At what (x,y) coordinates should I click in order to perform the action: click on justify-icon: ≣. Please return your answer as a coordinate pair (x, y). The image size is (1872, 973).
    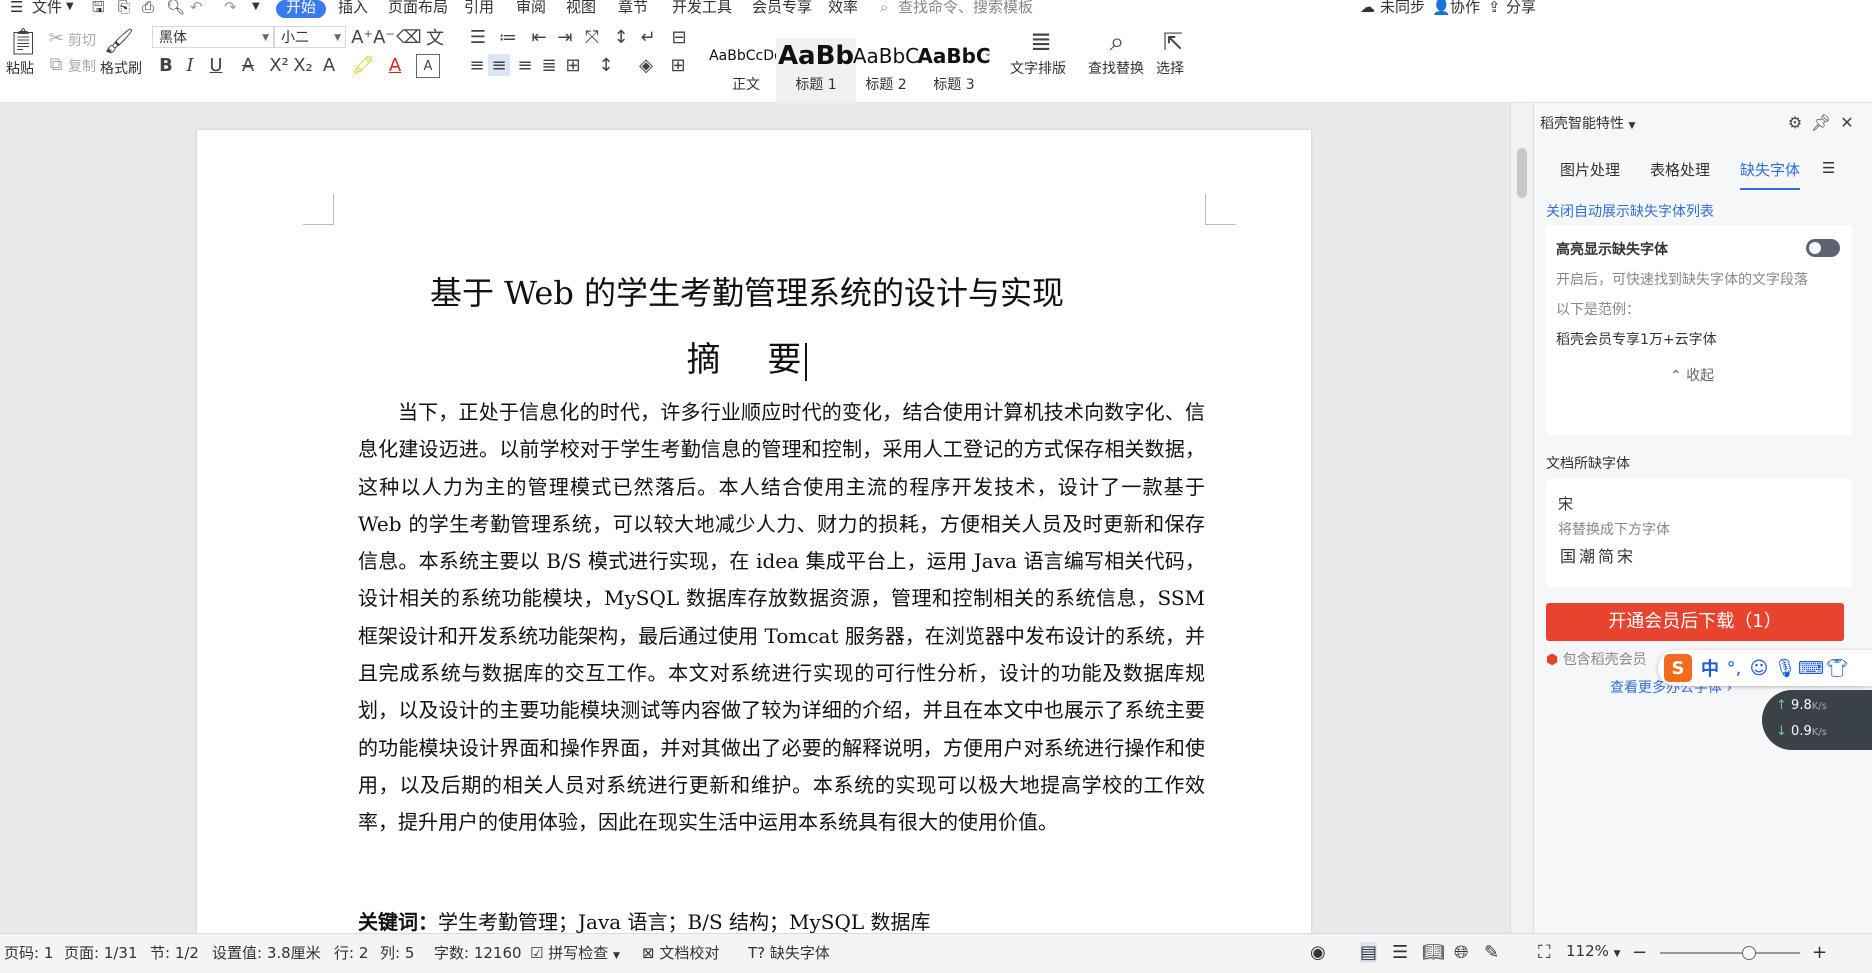
    Looking at the image, I should click on (549, 65).